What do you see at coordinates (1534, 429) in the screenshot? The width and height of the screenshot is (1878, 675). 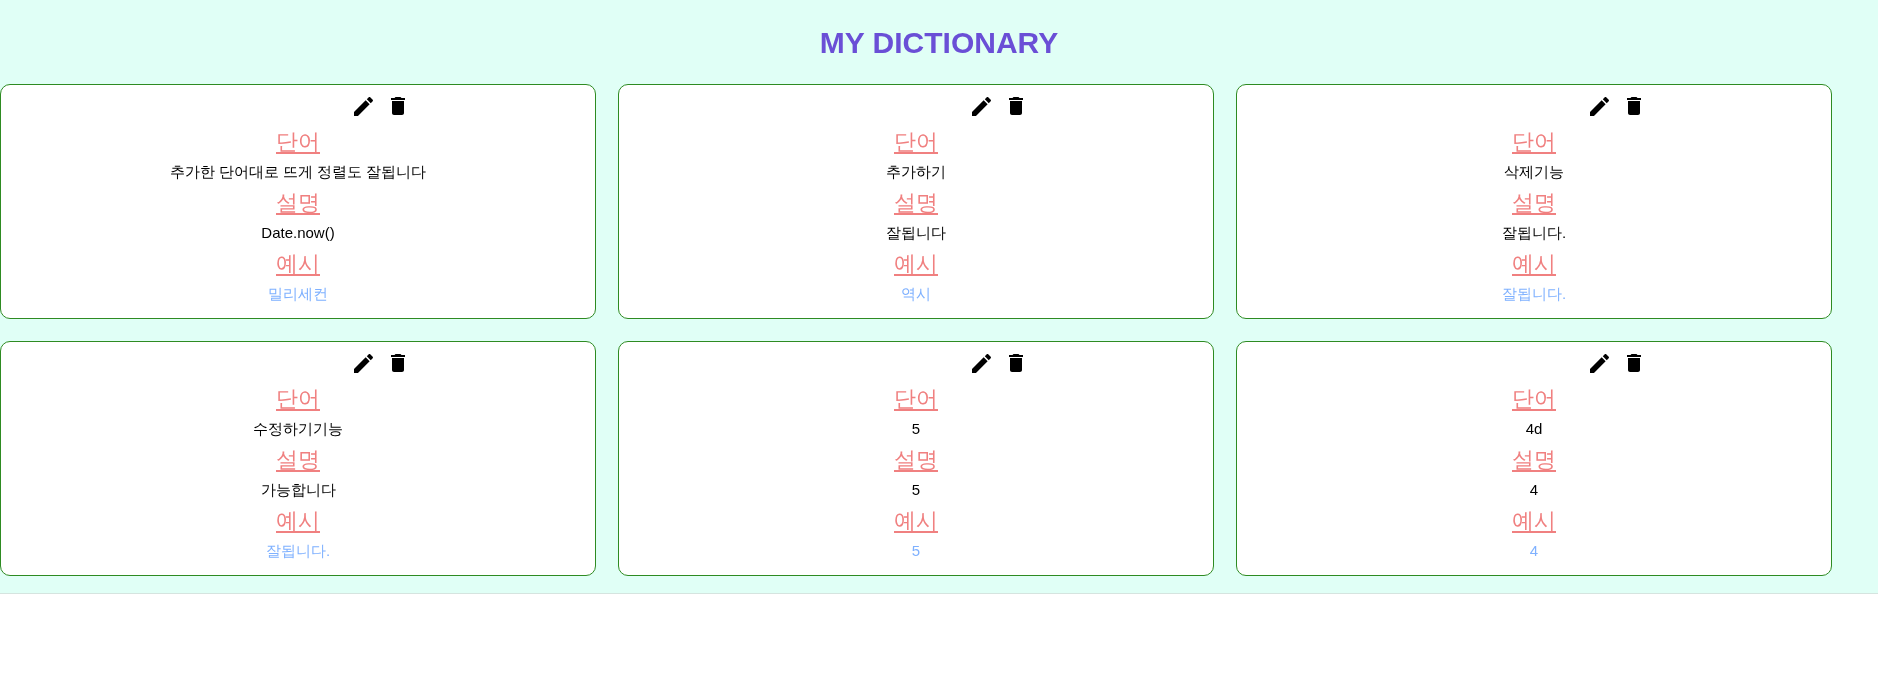 I see `field-value: 4d` at bounding box center [1534, 429].